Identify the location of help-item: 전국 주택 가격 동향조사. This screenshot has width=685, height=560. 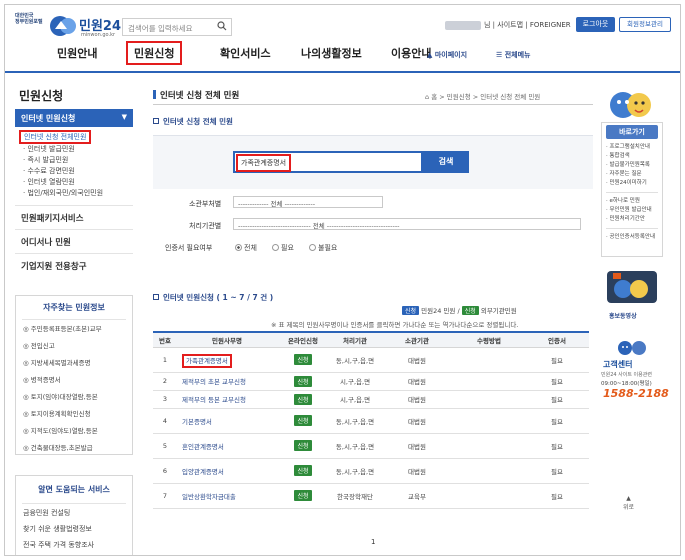
(58, 545).